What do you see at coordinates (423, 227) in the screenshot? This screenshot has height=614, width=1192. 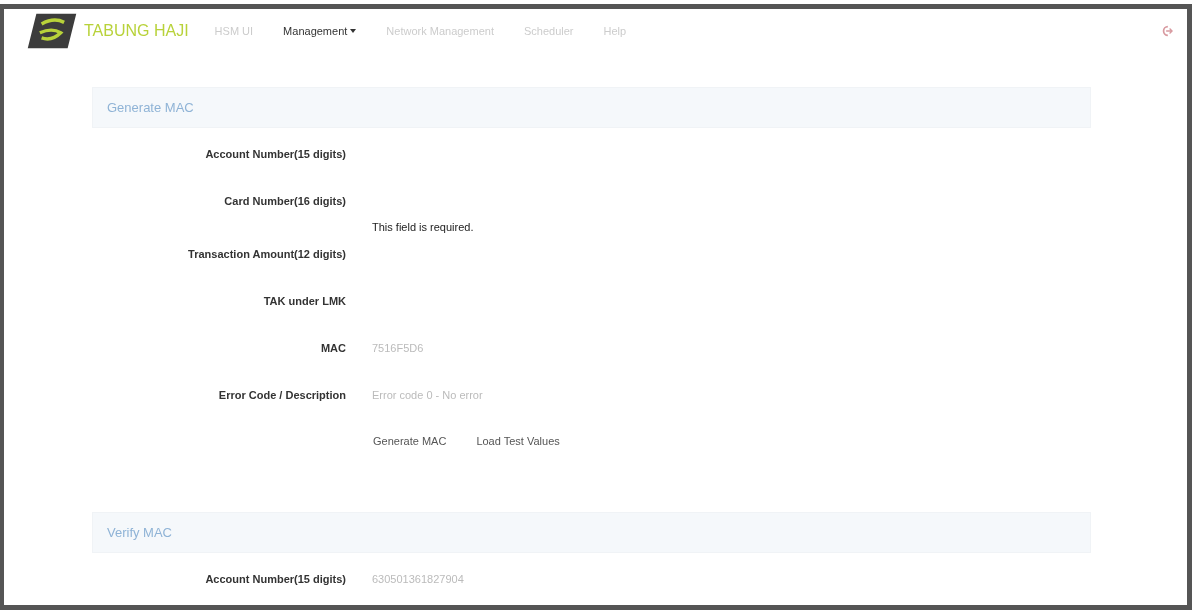 I see `error-message: This field is required.` at bounding box center [423, 227].